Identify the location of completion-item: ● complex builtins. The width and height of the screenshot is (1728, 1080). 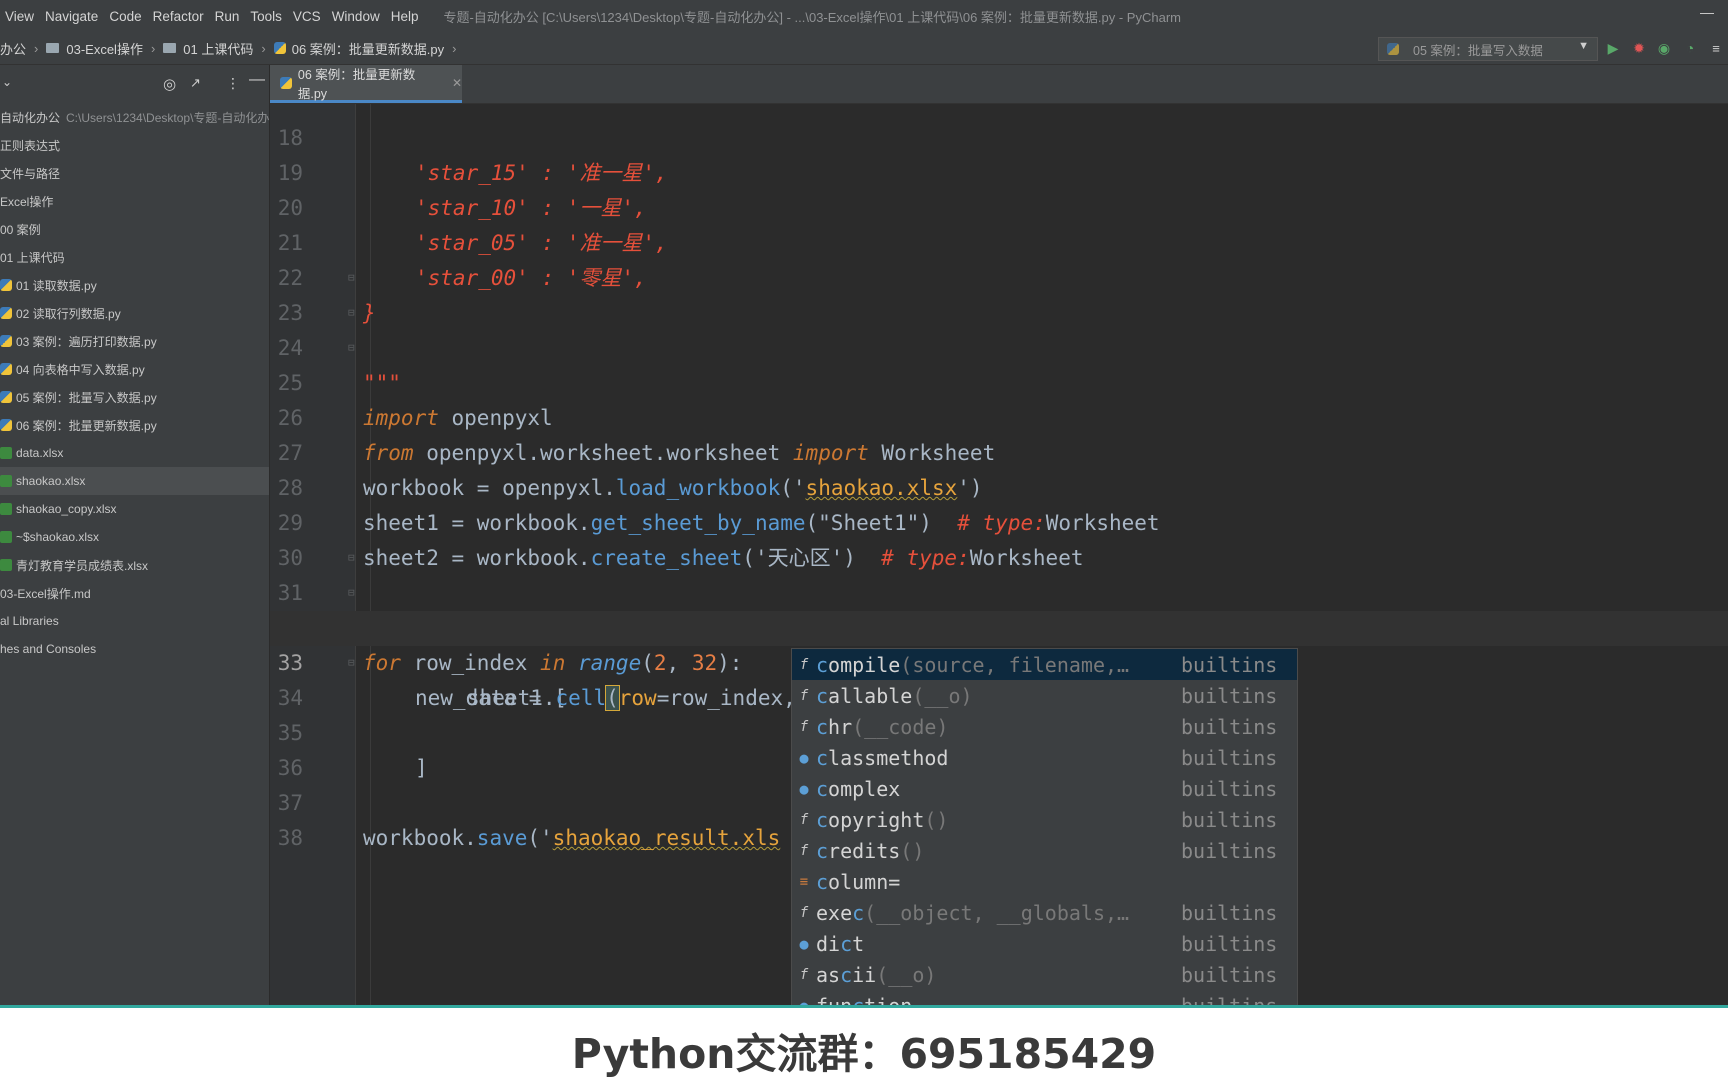
(1044, 788).